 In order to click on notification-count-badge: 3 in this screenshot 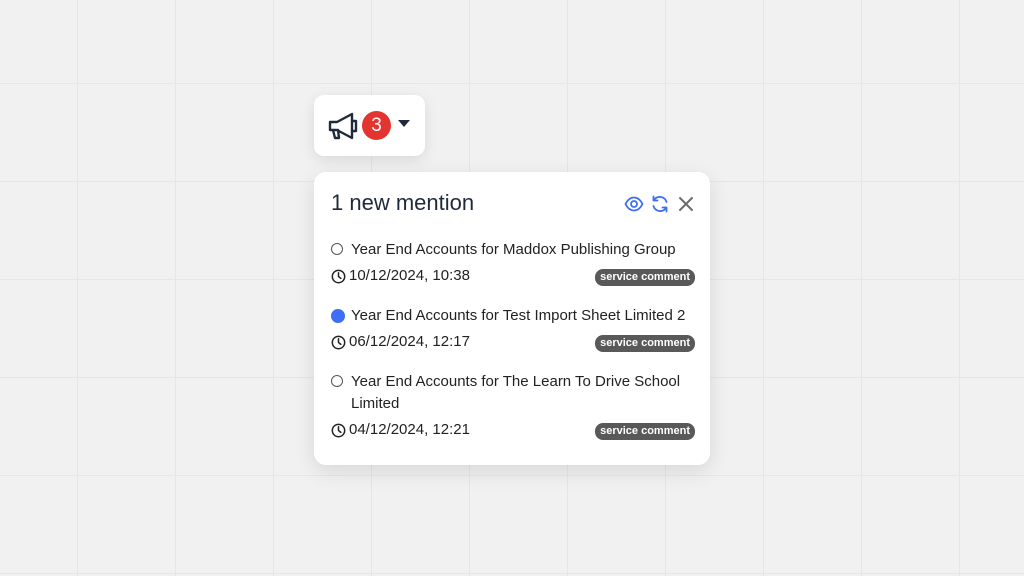, I will do `click(376, 125)`.